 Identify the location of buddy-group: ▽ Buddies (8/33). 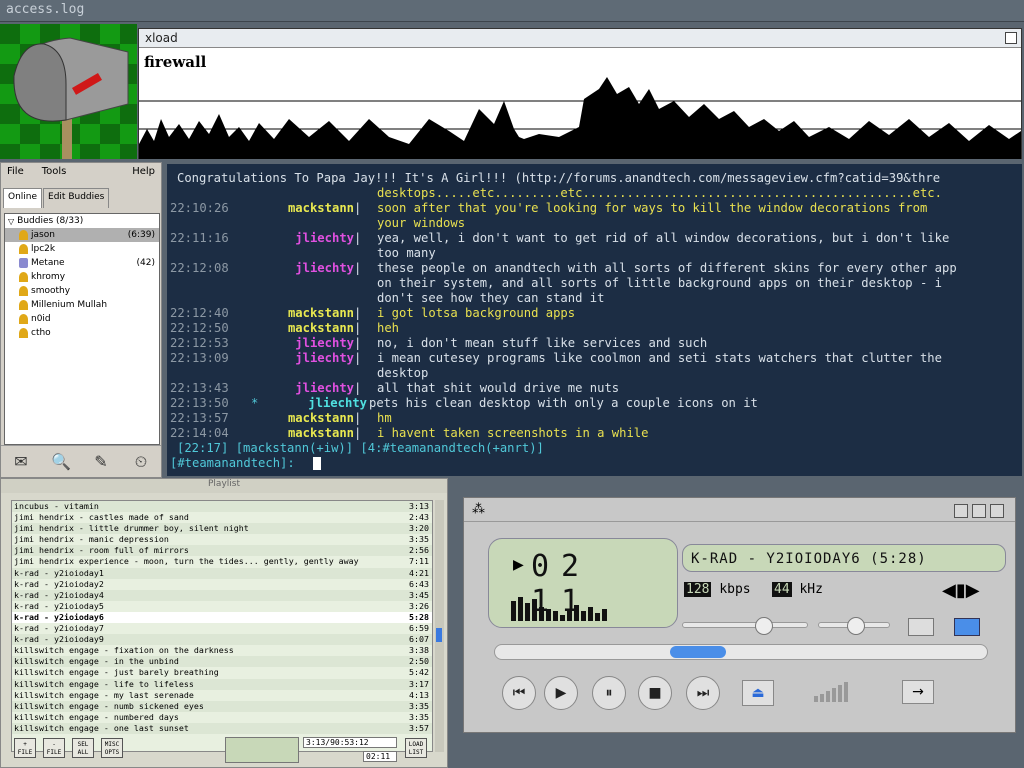
(82, 221).